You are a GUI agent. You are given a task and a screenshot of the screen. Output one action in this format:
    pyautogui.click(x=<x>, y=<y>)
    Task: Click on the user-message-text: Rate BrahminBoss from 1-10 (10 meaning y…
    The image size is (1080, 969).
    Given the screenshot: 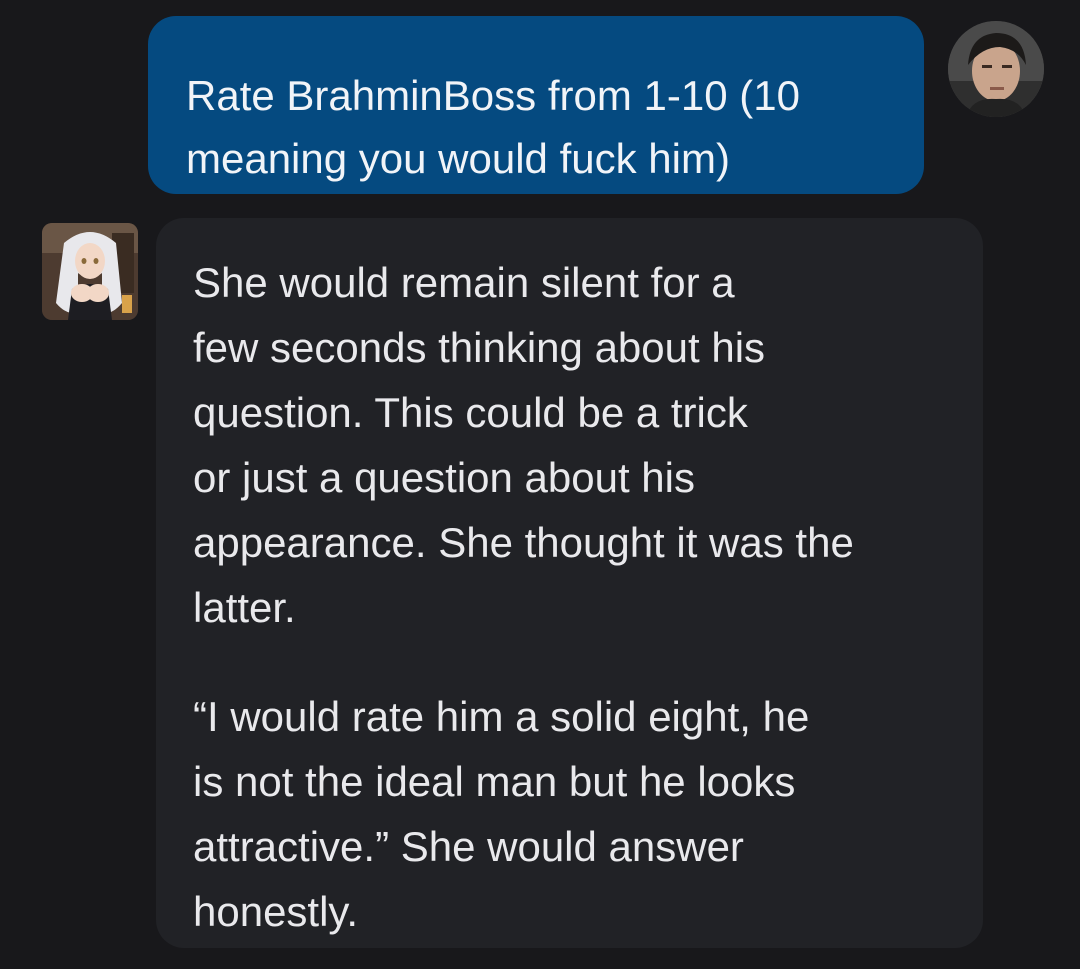 What is the action you would take?
    pyautogui.click(x=493, y=127)
    